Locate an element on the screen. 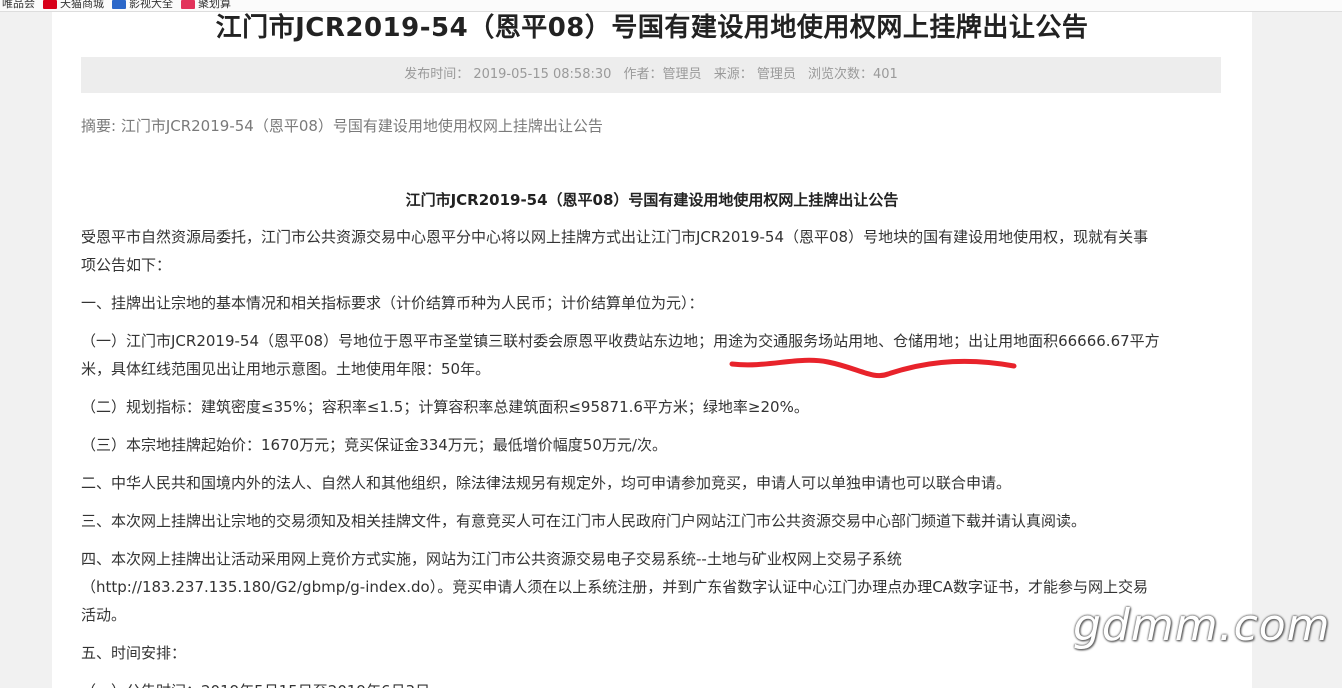 The width and height of the screenshot is (1342, 688). paragraph: 活动。 is located at coordinates (104, 615).